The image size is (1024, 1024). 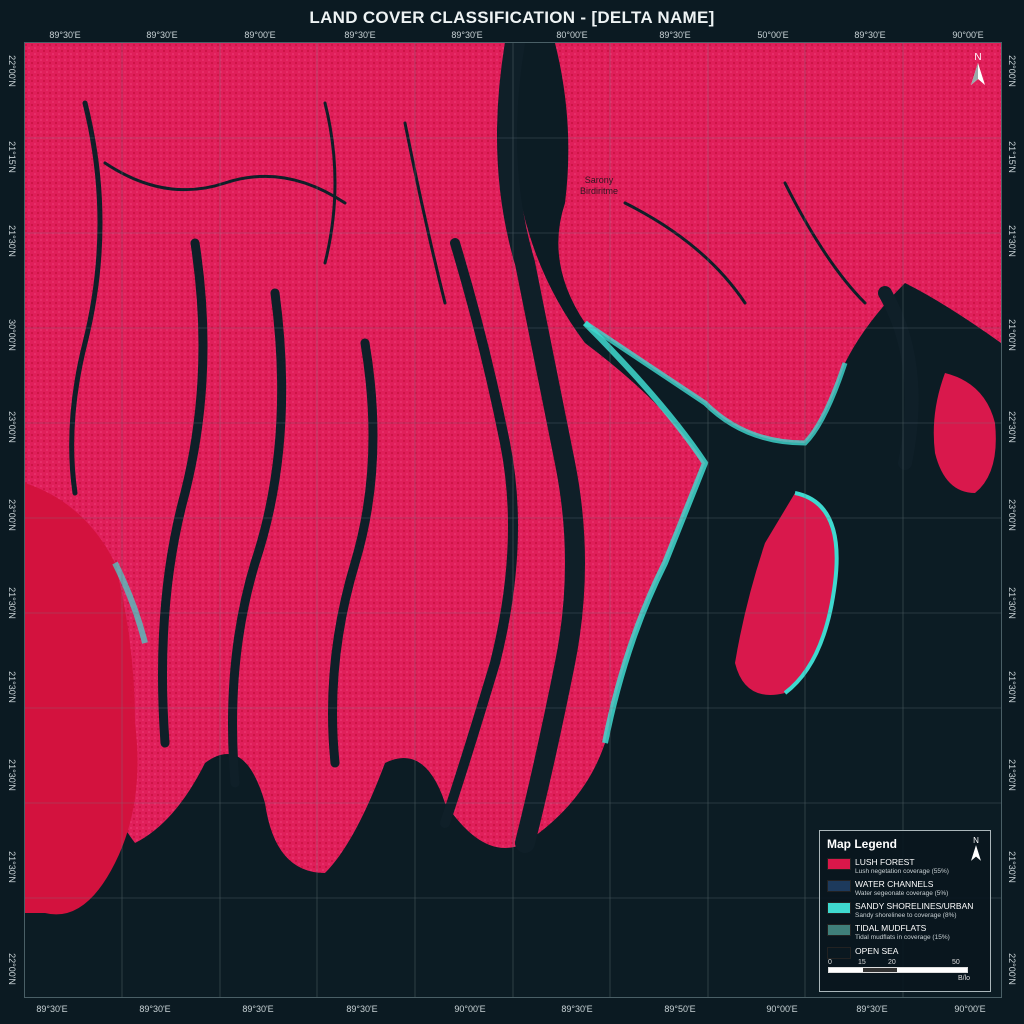 I want to click on legend-sub: Water segeonate coverage (5%), so click(x=902, y=893).